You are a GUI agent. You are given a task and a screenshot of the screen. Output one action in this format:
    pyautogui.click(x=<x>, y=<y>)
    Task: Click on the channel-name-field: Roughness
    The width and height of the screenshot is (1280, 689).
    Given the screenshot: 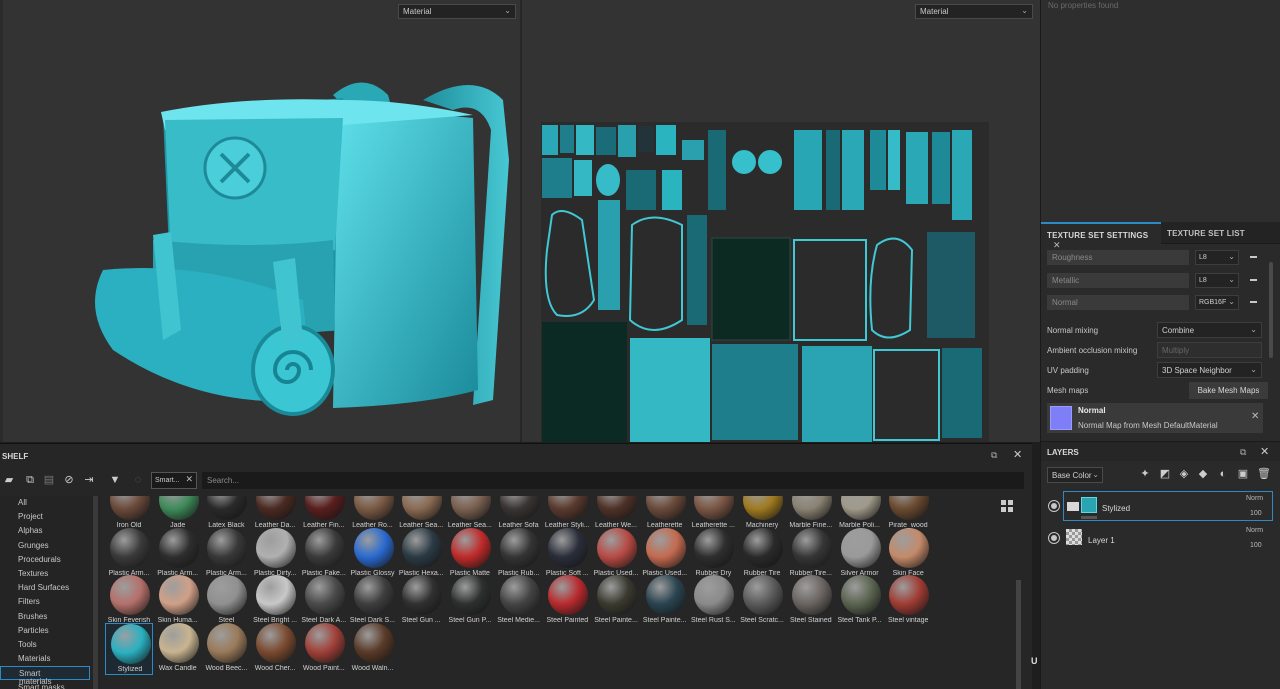 What is the action you would take?
    pyautogui.click(x=1118, y=257)
    